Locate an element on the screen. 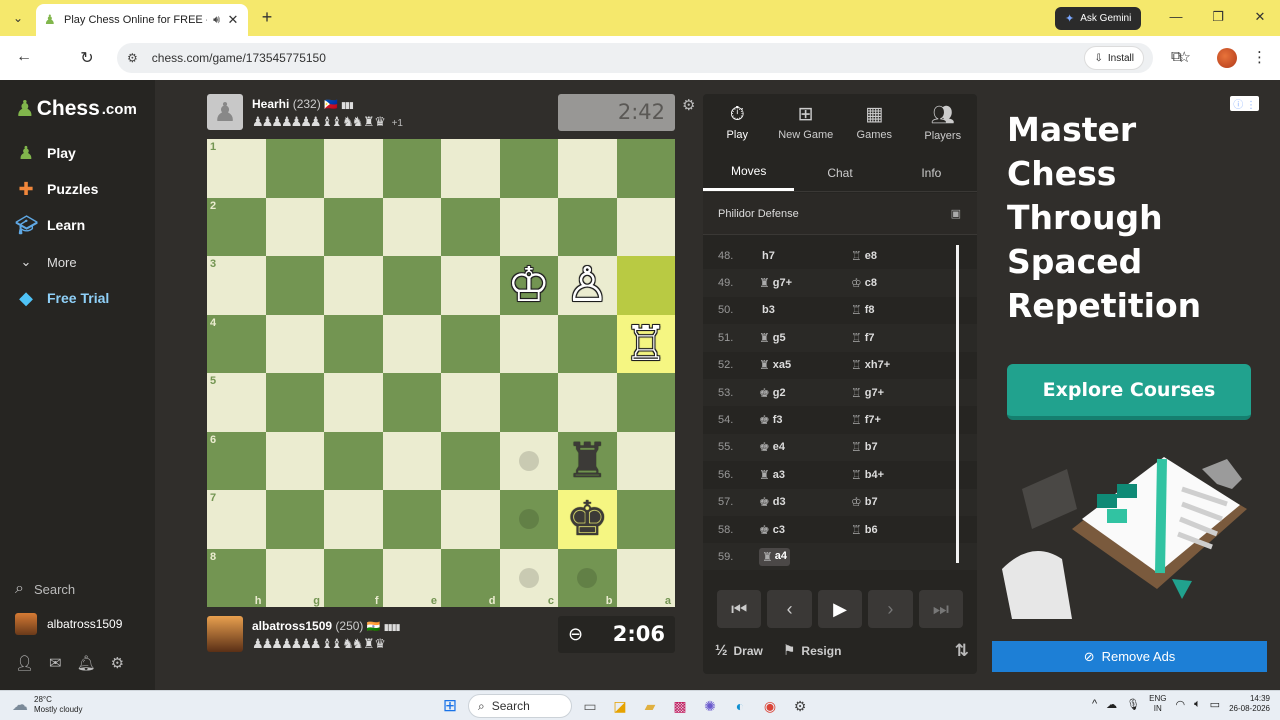 This screenshot has height=720, width=1280. black-piece: ♚ is located at coordinates (587, 519).